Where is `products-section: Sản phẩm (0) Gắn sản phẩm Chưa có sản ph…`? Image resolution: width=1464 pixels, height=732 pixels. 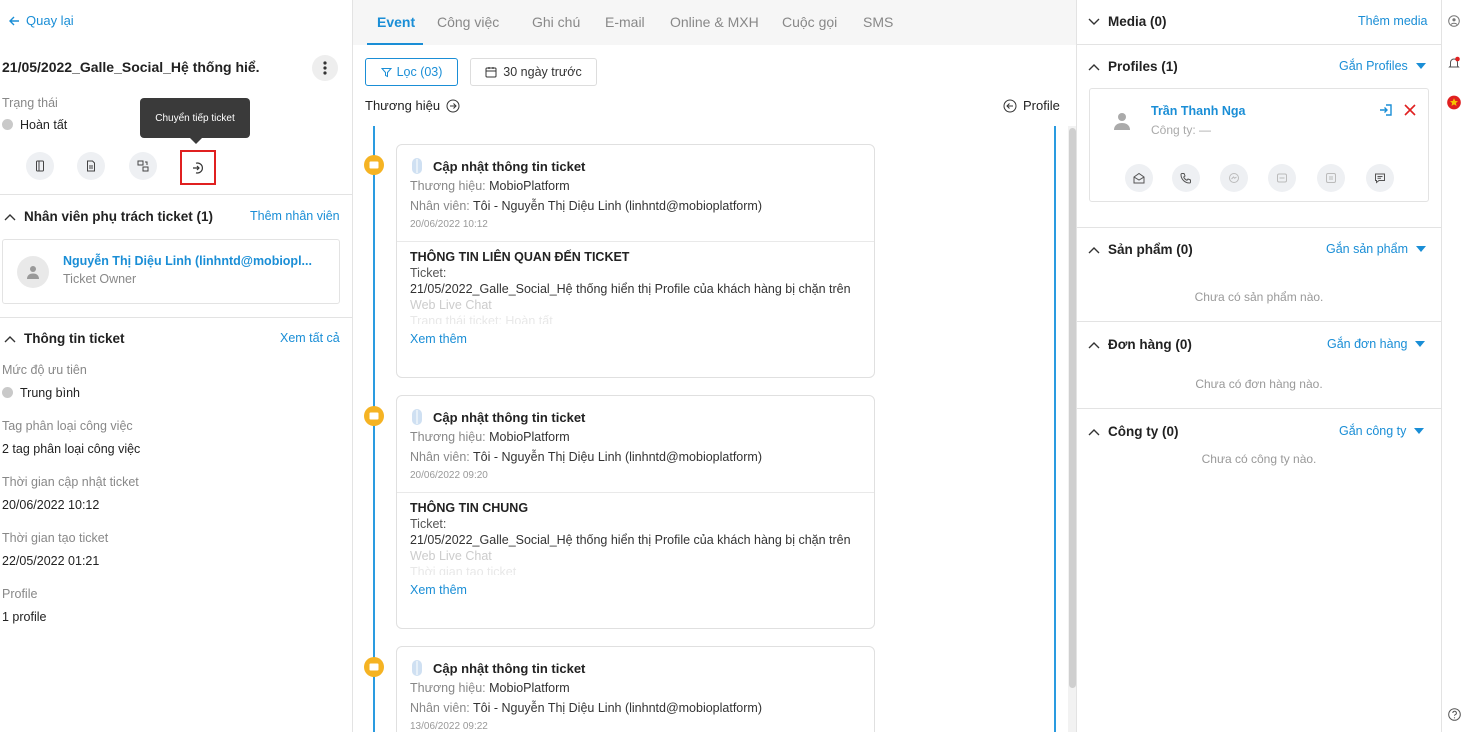
products-section: Sản phẩm (0) Gắn sản phẩm Chưa có sản ph… is located at coordinates (1259, 275).